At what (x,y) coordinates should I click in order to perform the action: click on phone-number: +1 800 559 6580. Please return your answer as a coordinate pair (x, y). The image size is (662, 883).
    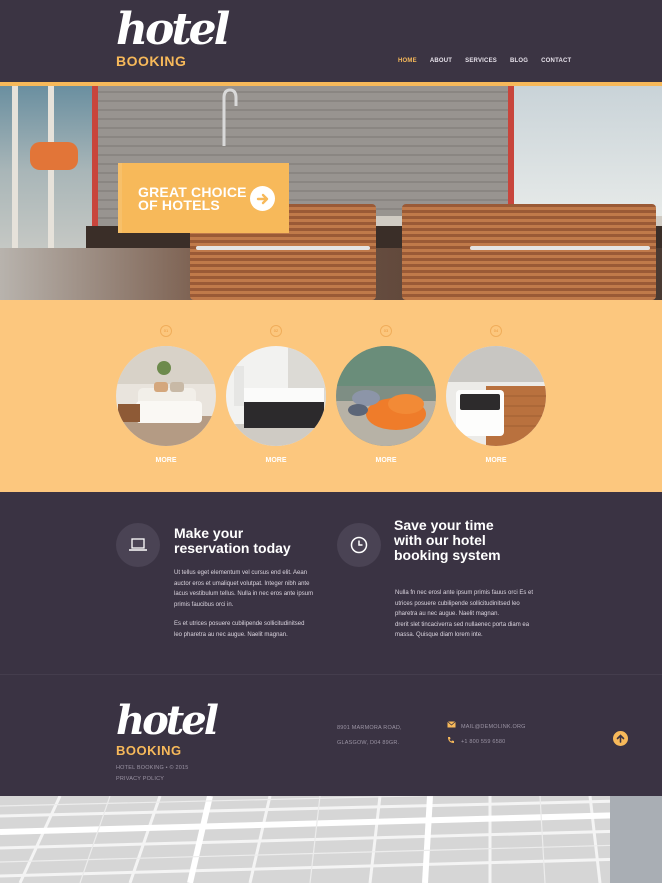
    Looking at the image, I should click on (483, 742).